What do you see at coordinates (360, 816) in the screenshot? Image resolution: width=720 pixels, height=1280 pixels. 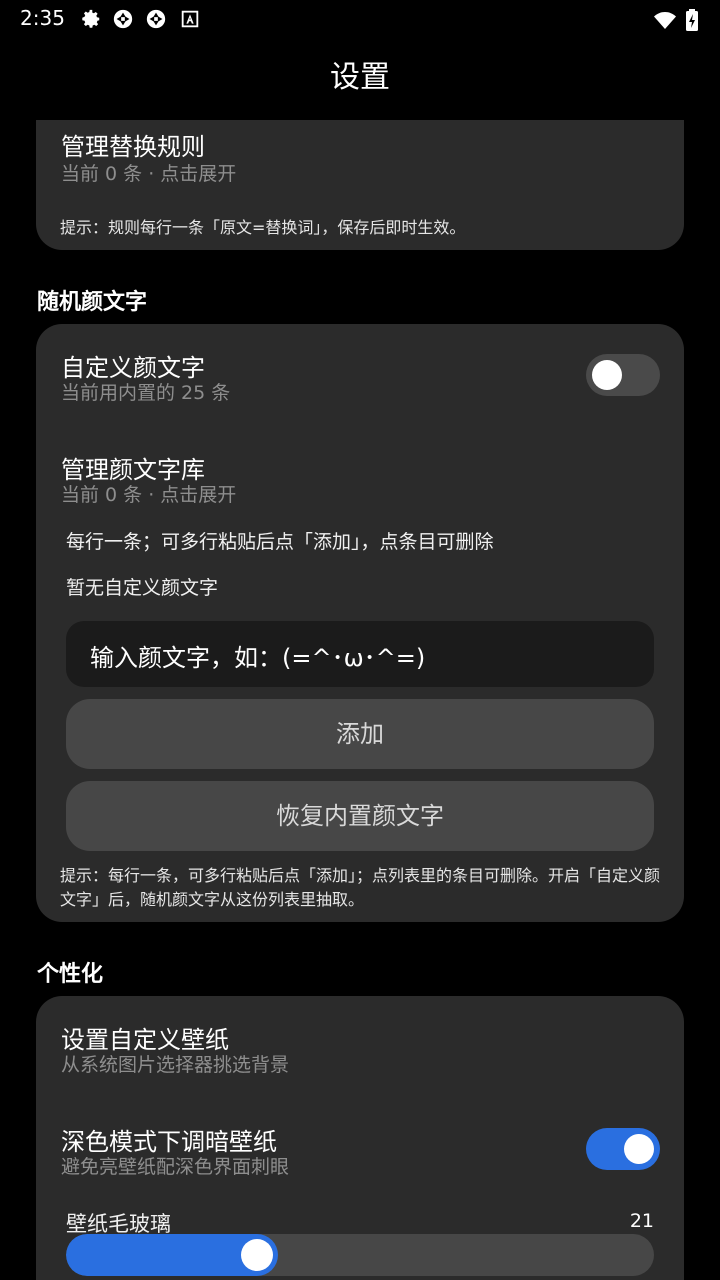 I see `restore-builtin-emoticons-button: 恢复内置颜文字` at bounding box center [360, 816].